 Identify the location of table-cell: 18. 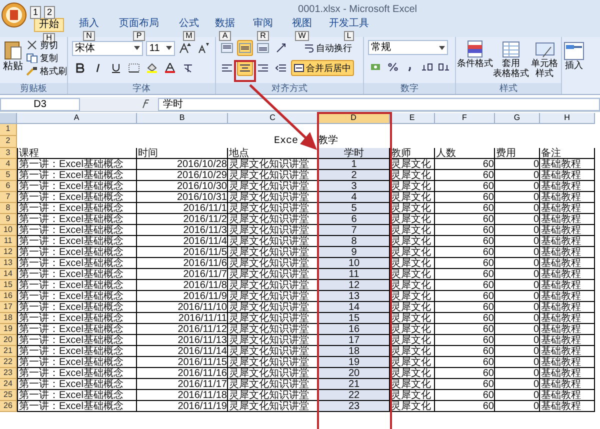
(354, 351).